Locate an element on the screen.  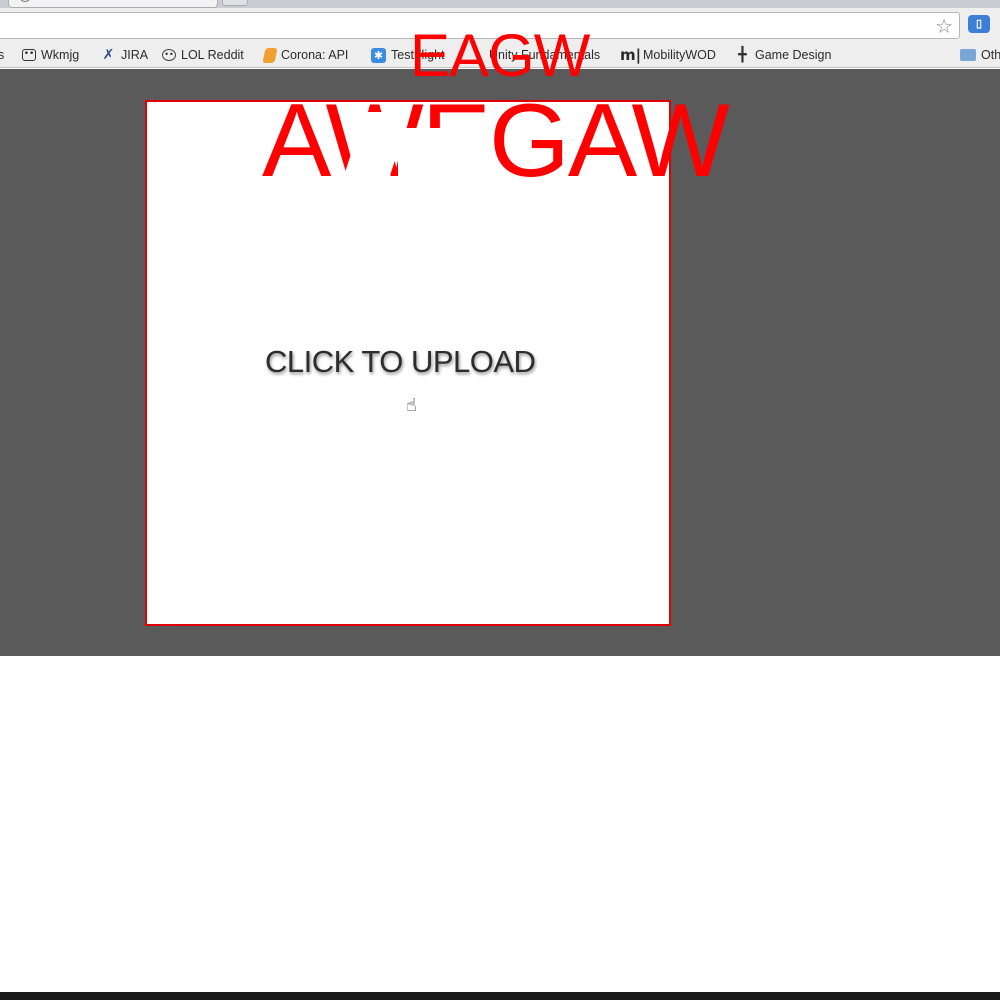
reddit-icon: •• is located at coordinates (169, 55).